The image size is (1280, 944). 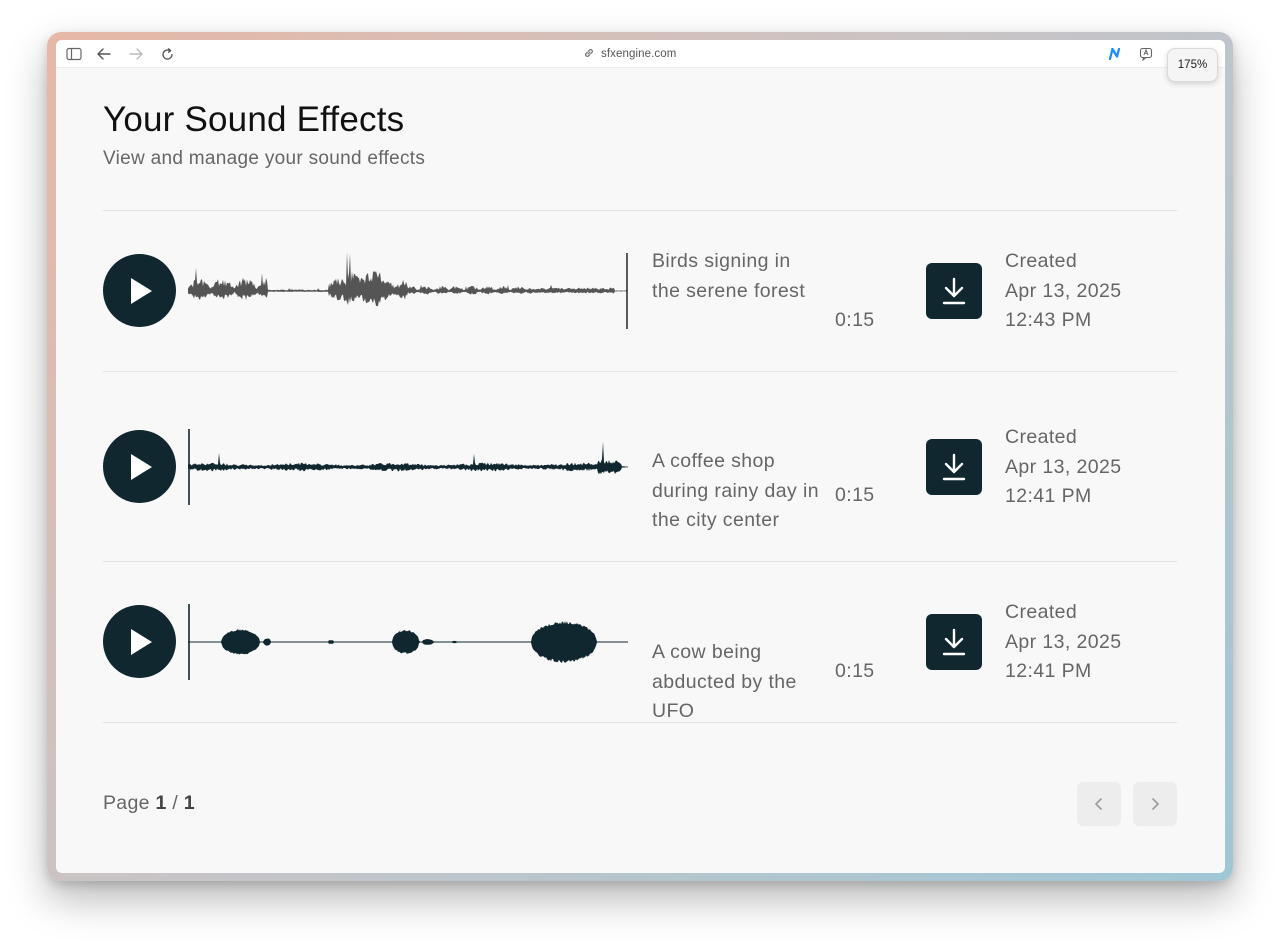 I want to click on page-title: Your Sound Effects, so click(x=254, y=119).